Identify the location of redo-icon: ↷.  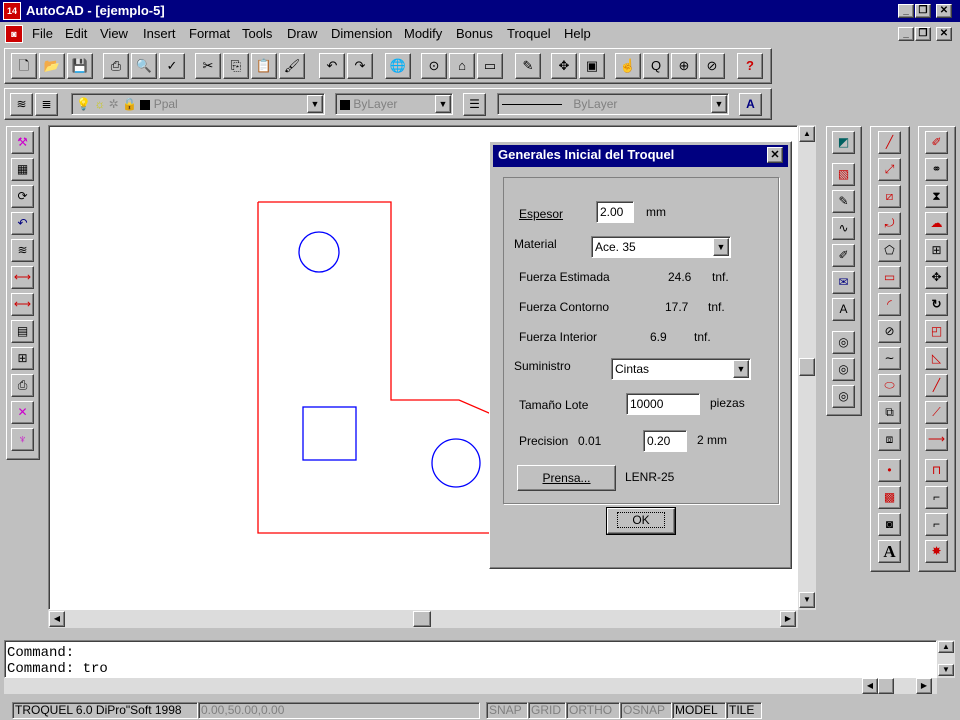
(360, 66).